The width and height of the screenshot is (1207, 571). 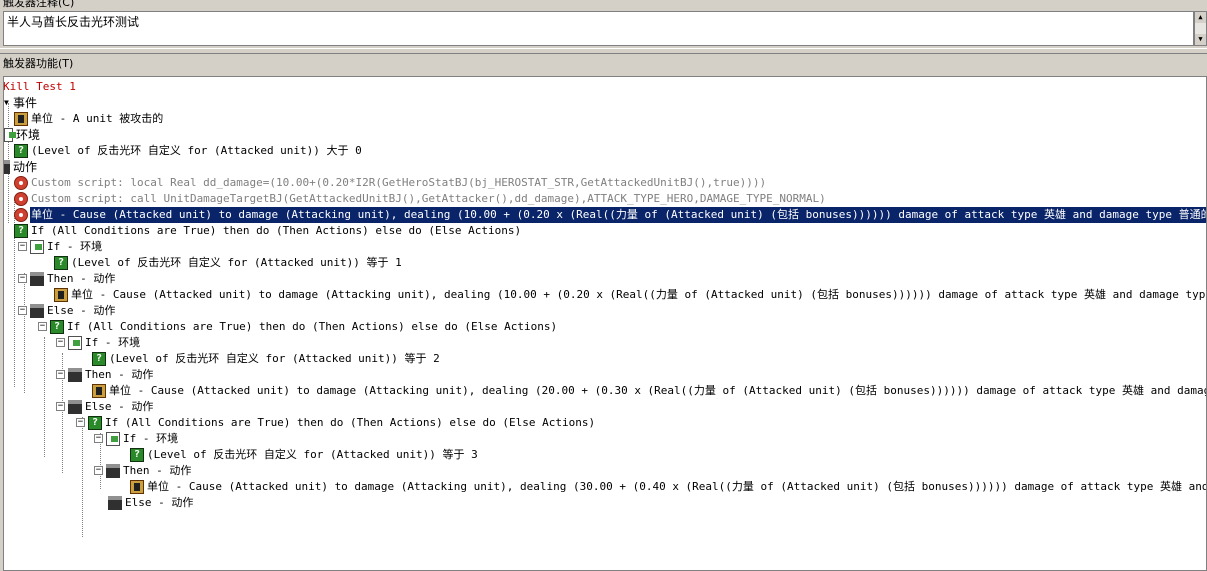 What do you see at coordinates (97, 118) in the screenshot?
I see `node-label: 单位 - A unit 被攻击的` at bounding box center [97, 118].